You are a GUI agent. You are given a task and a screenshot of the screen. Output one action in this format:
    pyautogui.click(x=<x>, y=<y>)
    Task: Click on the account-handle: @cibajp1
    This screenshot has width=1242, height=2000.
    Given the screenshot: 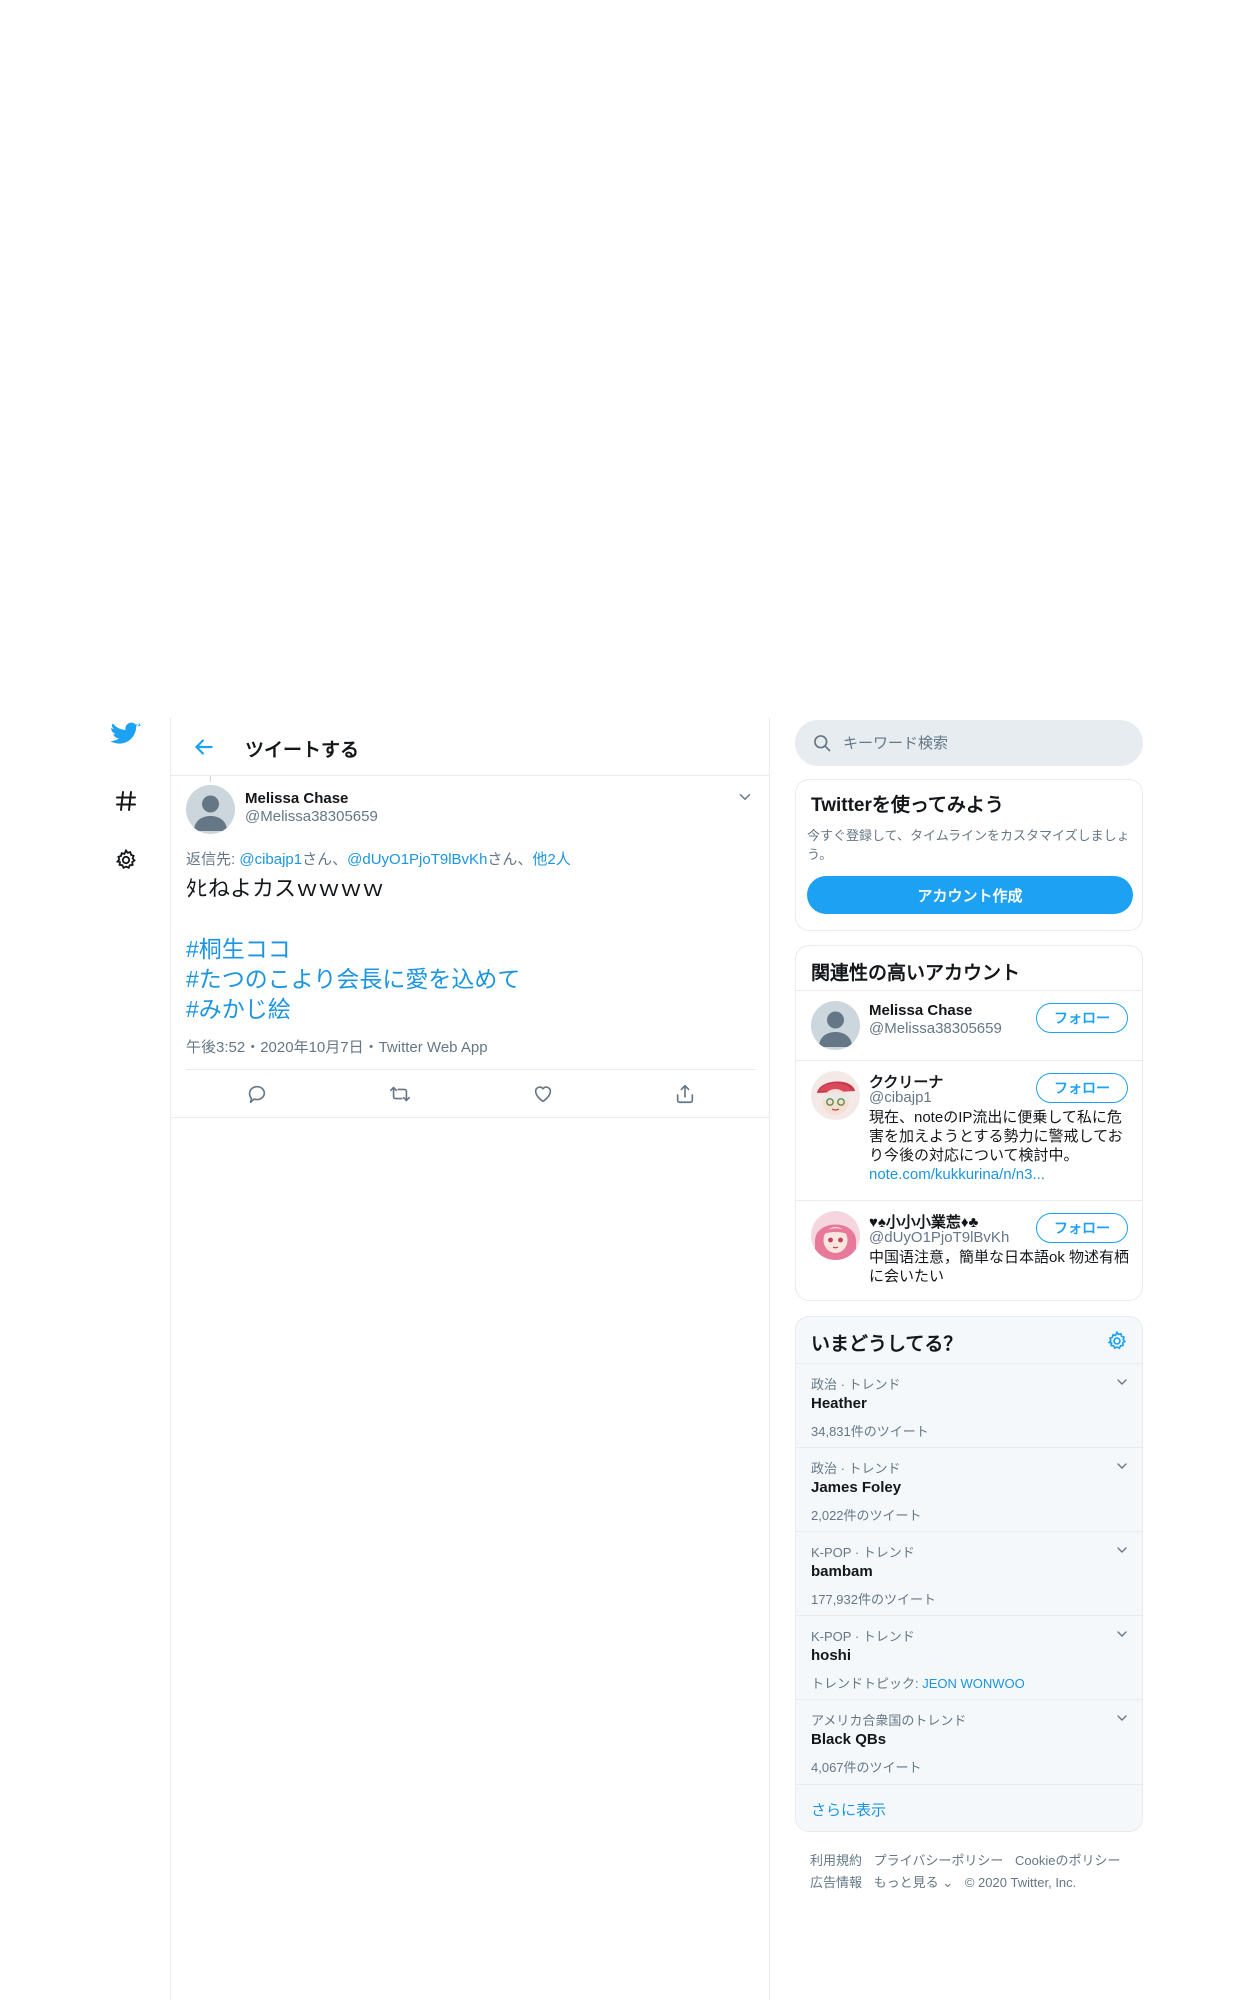 What is the action you would take?
    pyautogui.click(x=900, y=1097)
    